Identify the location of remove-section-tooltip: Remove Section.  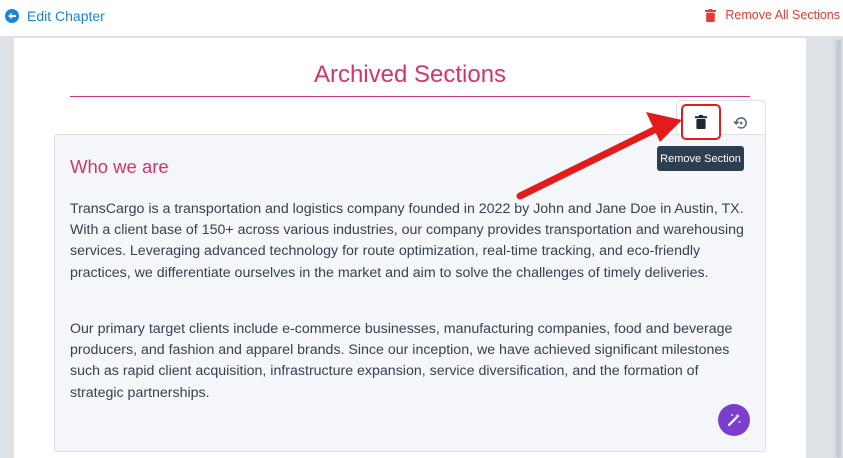
(700, 158).